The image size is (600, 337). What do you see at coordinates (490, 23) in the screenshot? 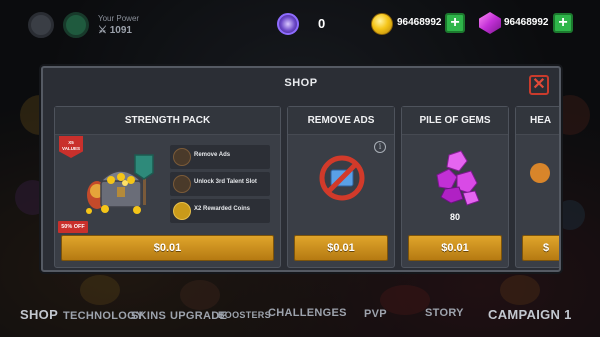
I see `gem-icon` at bounding box center [490, 23].